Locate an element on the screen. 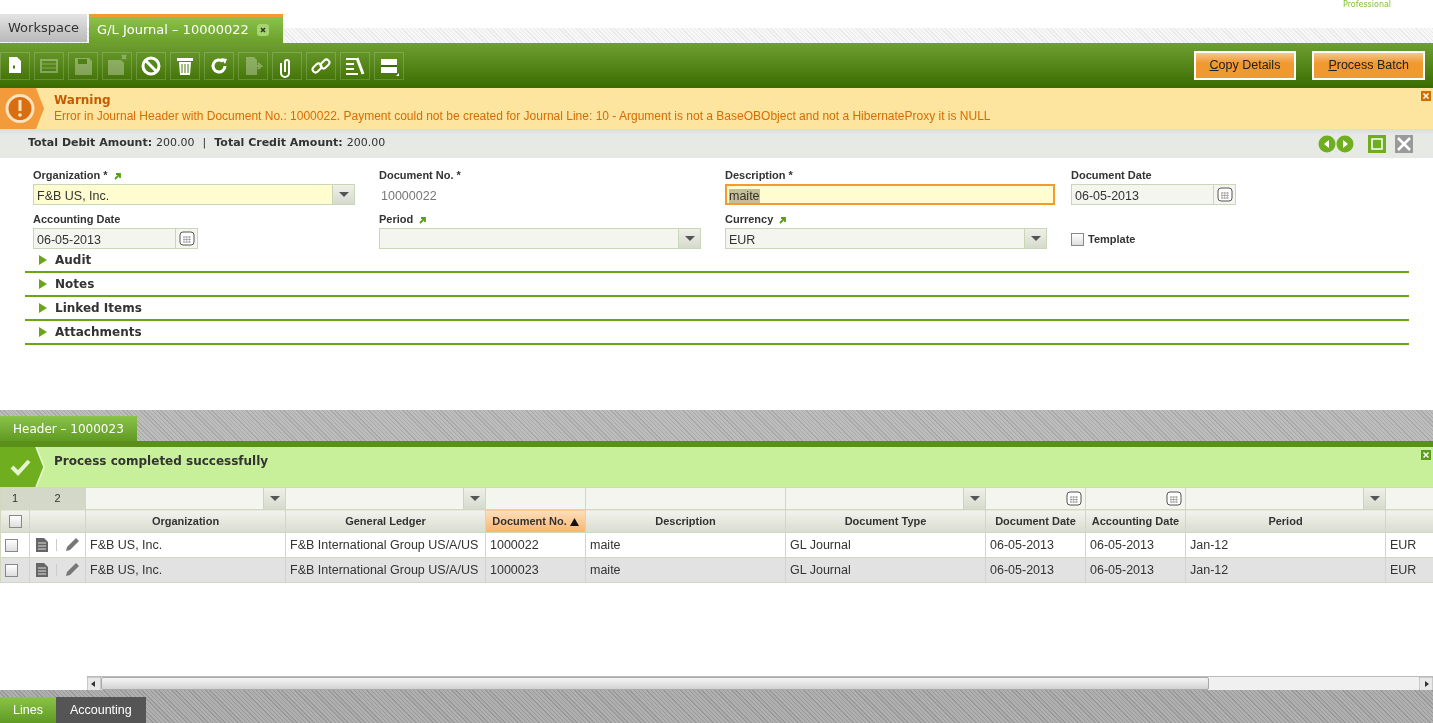 The height and width of the screenshot is (723, 1433). column-header: Organization is located at coordinates (185, 520).